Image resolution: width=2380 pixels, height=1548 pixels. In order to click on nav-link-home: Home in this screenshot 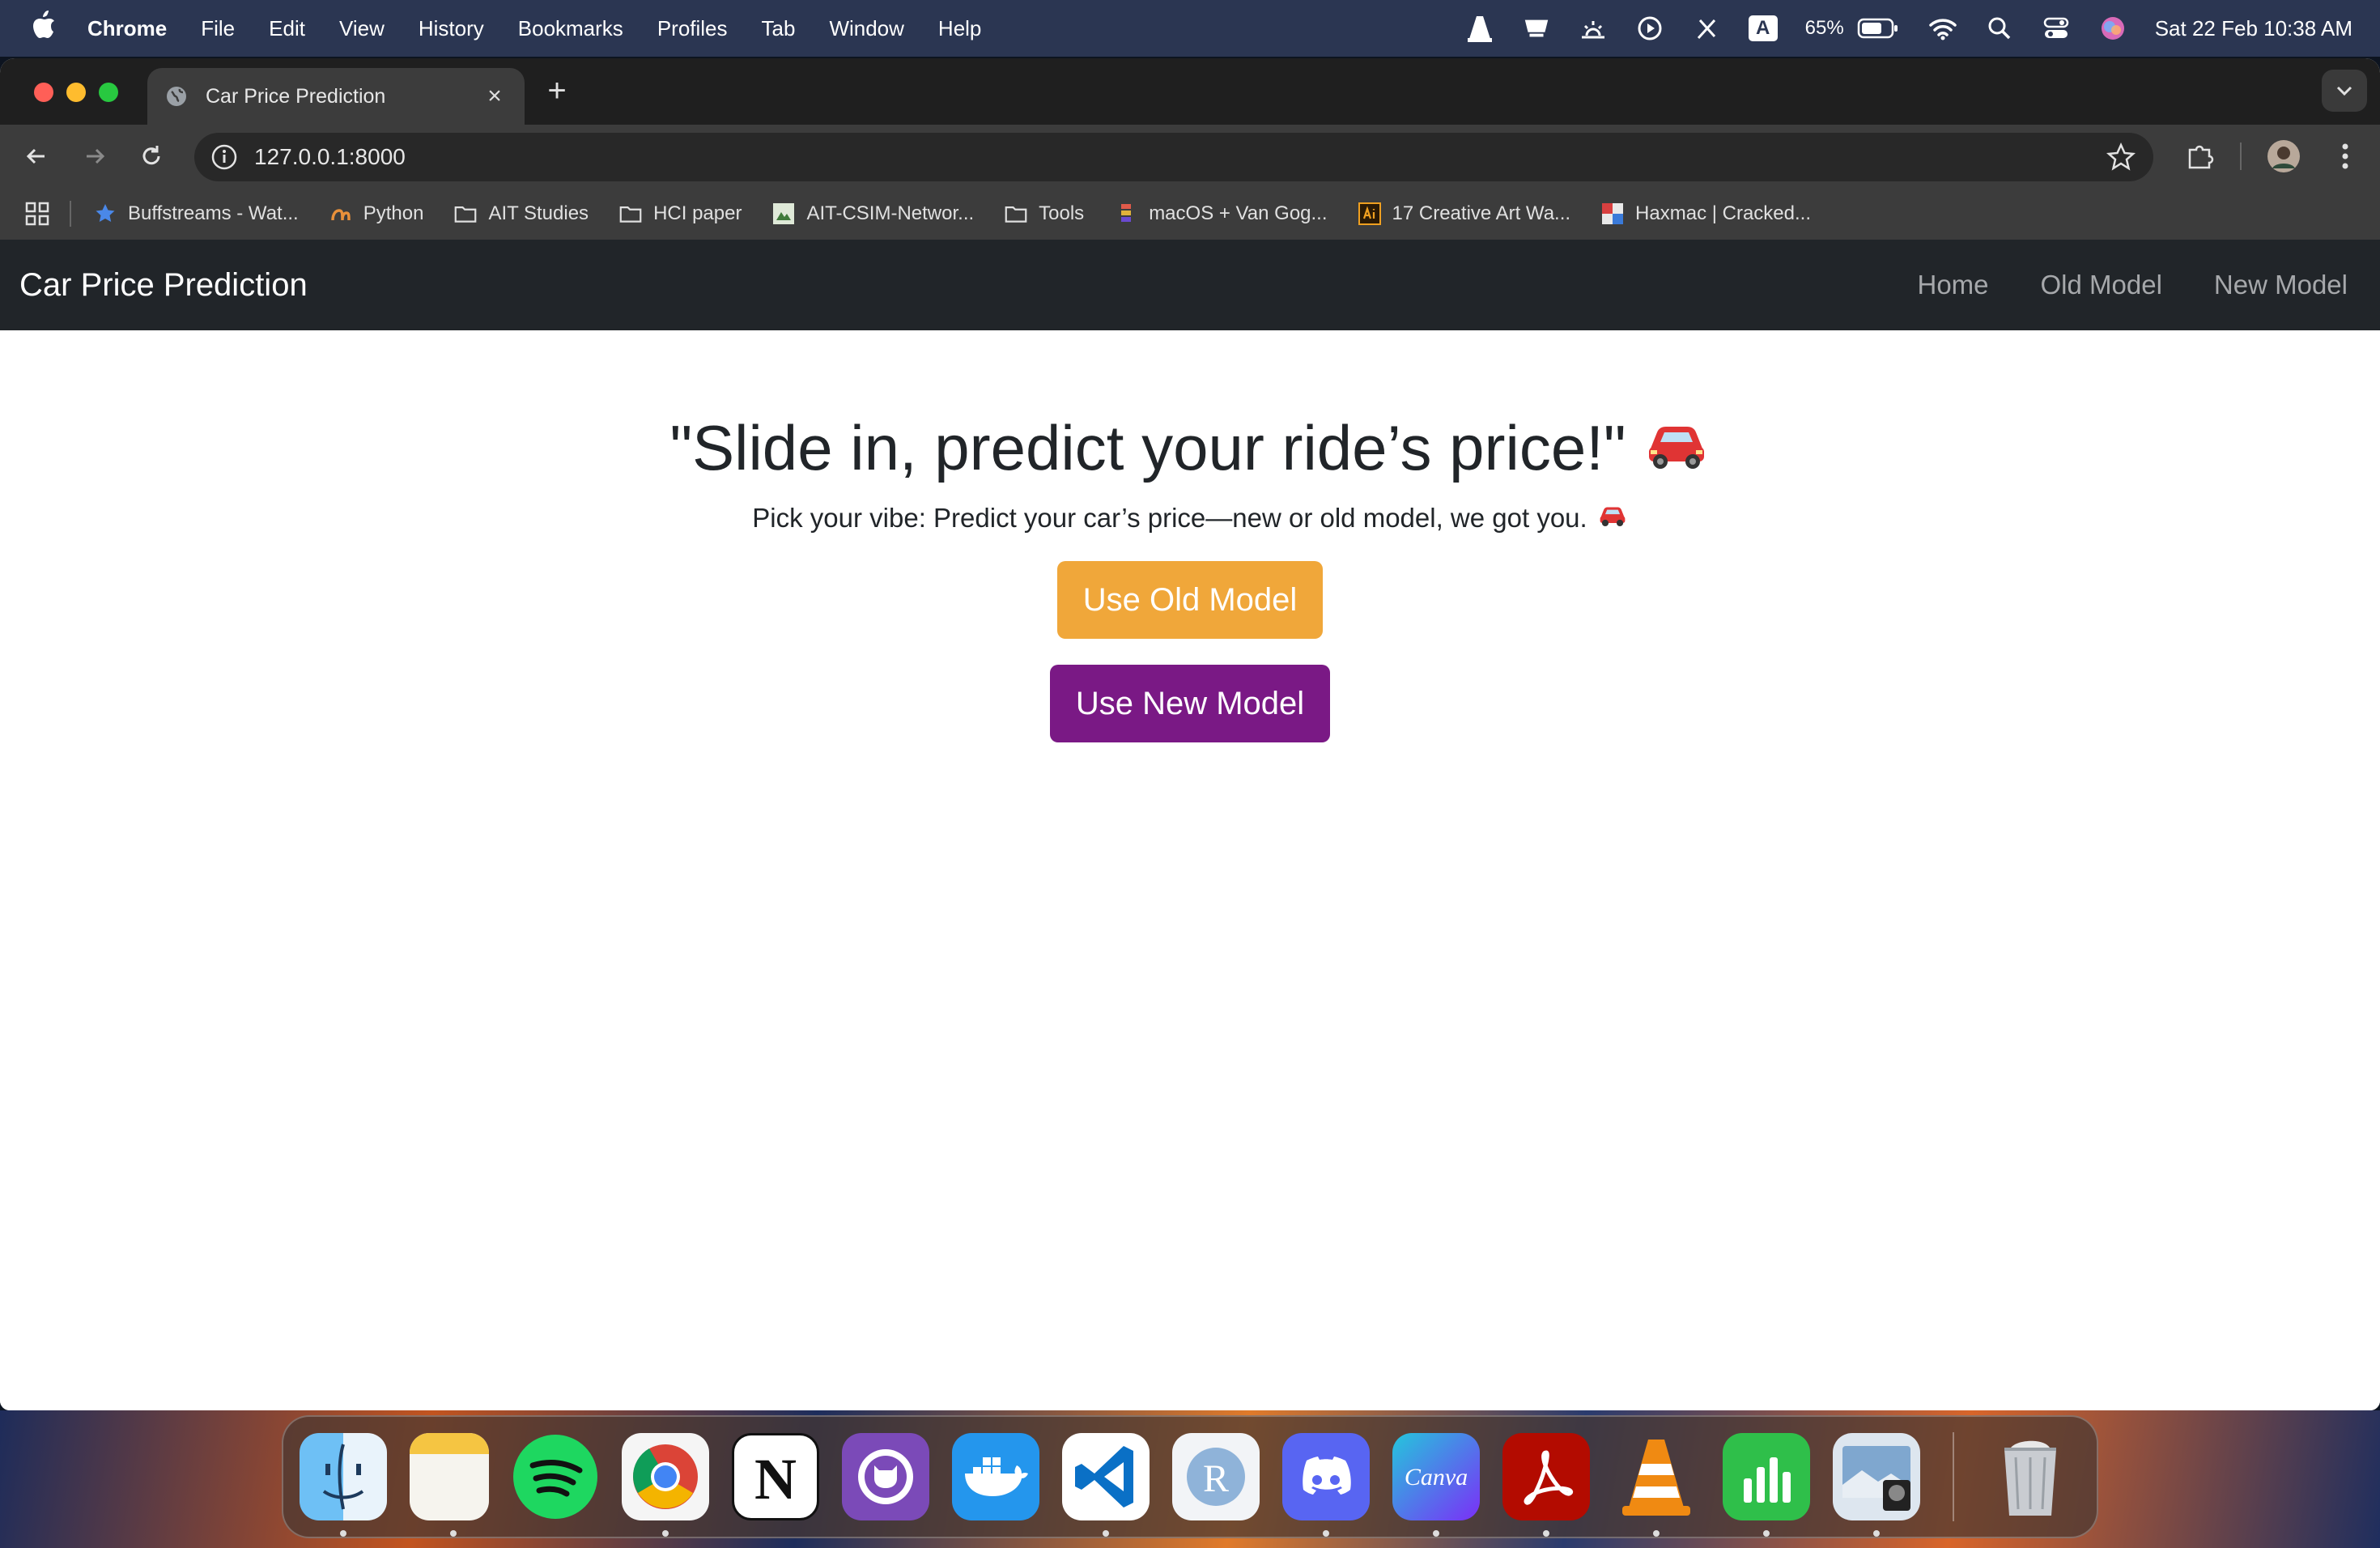, I will do `click(1952, 285)`.